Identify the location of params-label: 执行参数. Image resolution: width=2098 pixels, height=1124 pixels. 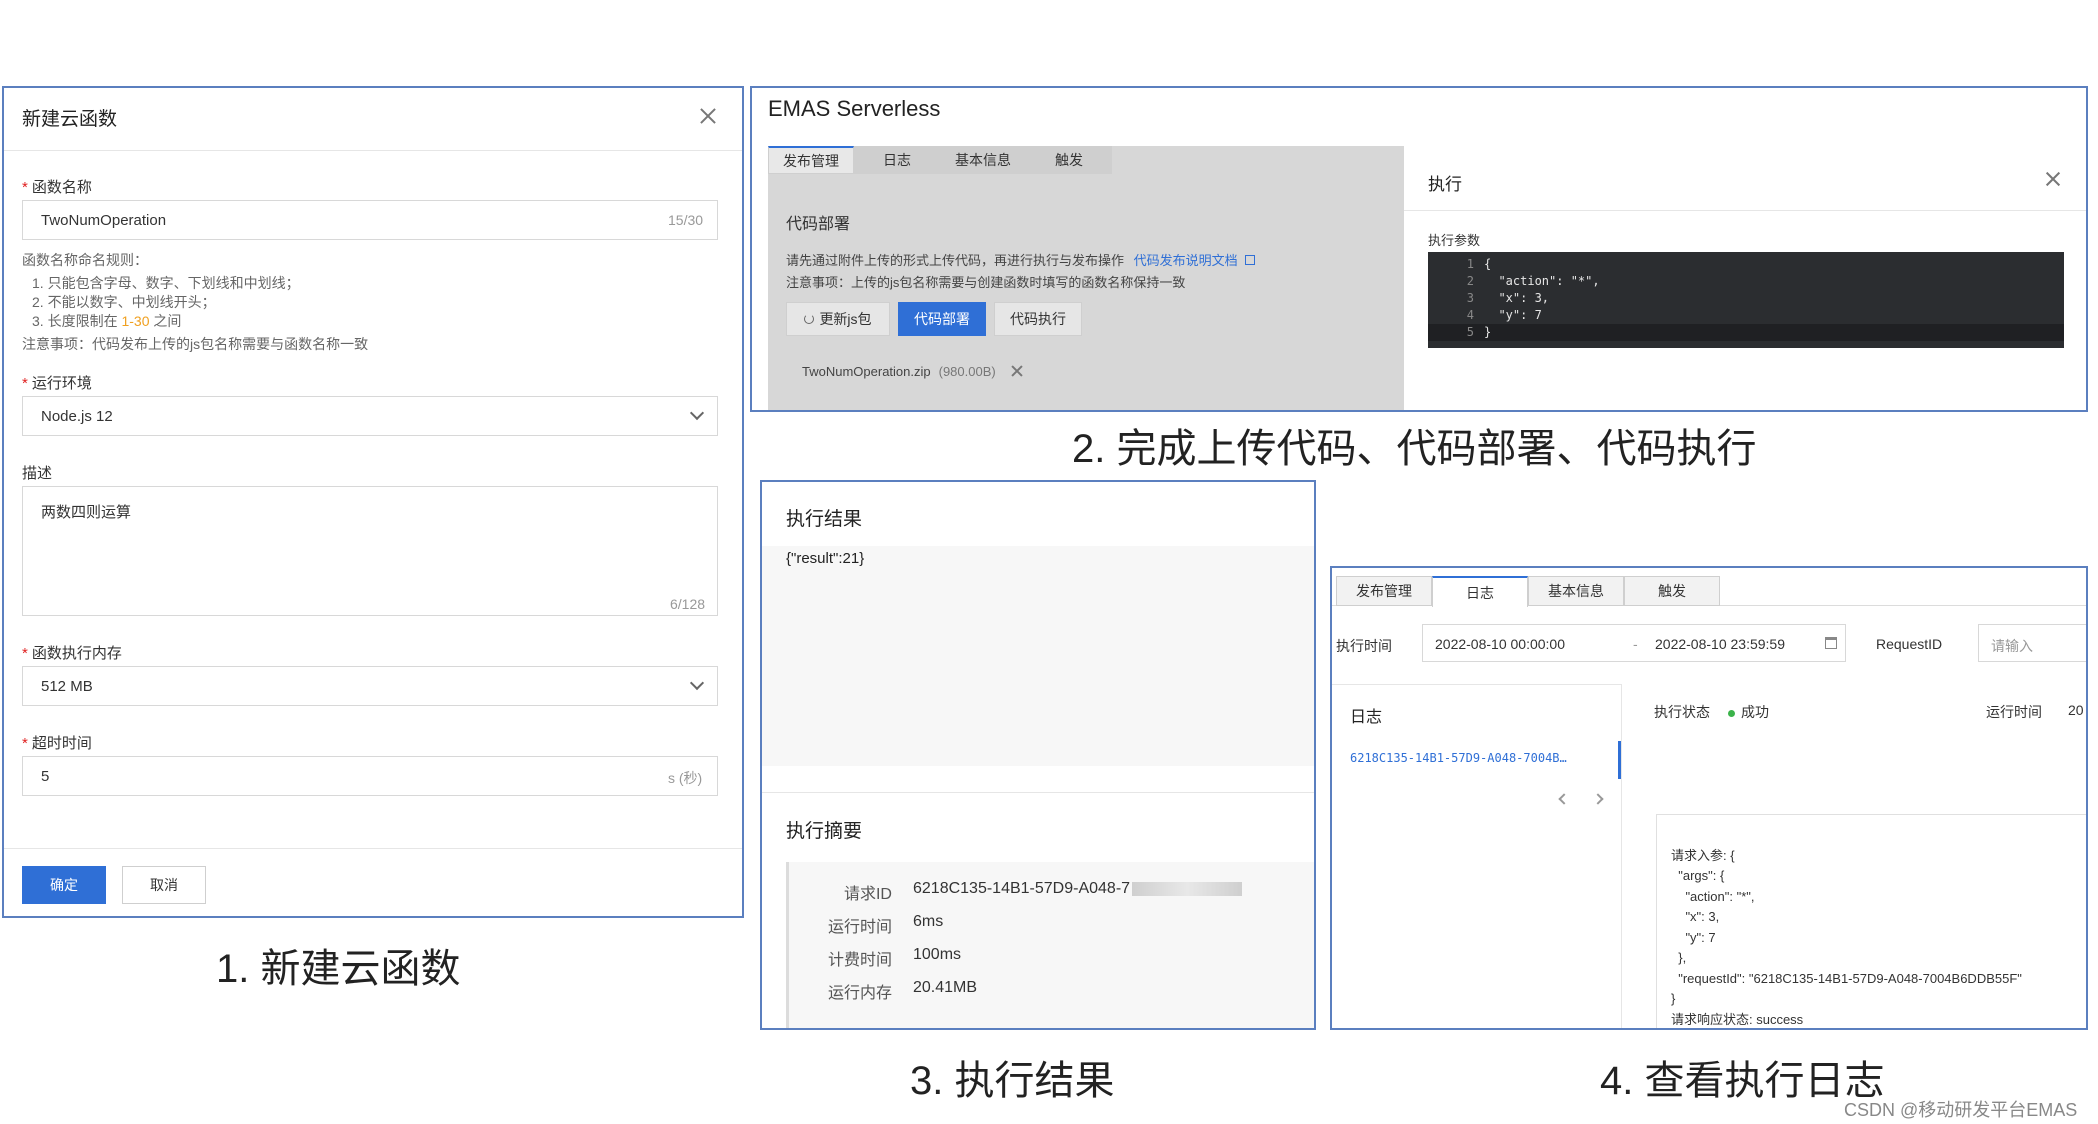
(1454, 240).